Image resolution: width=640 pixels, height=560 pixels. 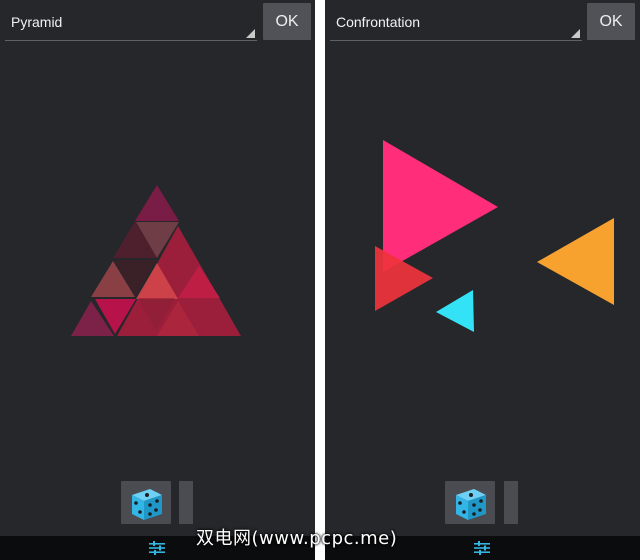 I want to click on pink-triangle, so click(x=440, y=206).